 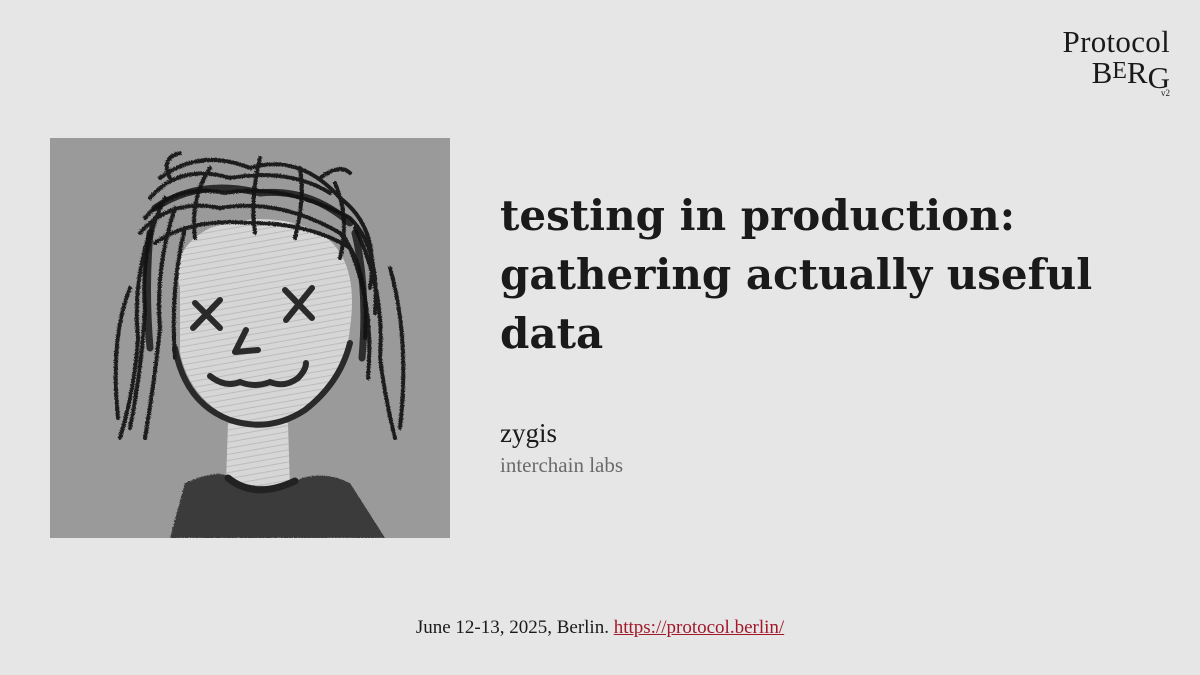 What do you see at coordinates (796, 274) in the screenshot?
I see `talk-title-line-2: gathering actually useful` at bounding box center [796, 274].